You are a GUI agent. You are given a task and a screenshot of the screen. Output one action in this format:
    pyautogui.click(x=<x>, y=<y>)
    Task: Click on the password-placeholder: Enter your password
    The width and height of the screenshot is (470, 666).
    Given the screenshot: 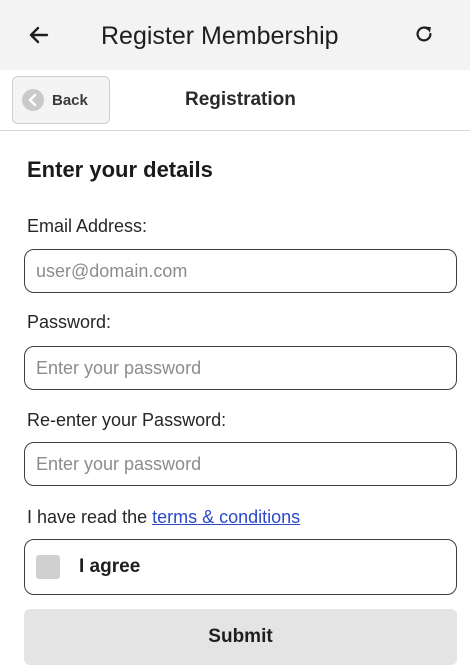 What is the action you would take?
    pyautogui.click(x=119, y=367)
    